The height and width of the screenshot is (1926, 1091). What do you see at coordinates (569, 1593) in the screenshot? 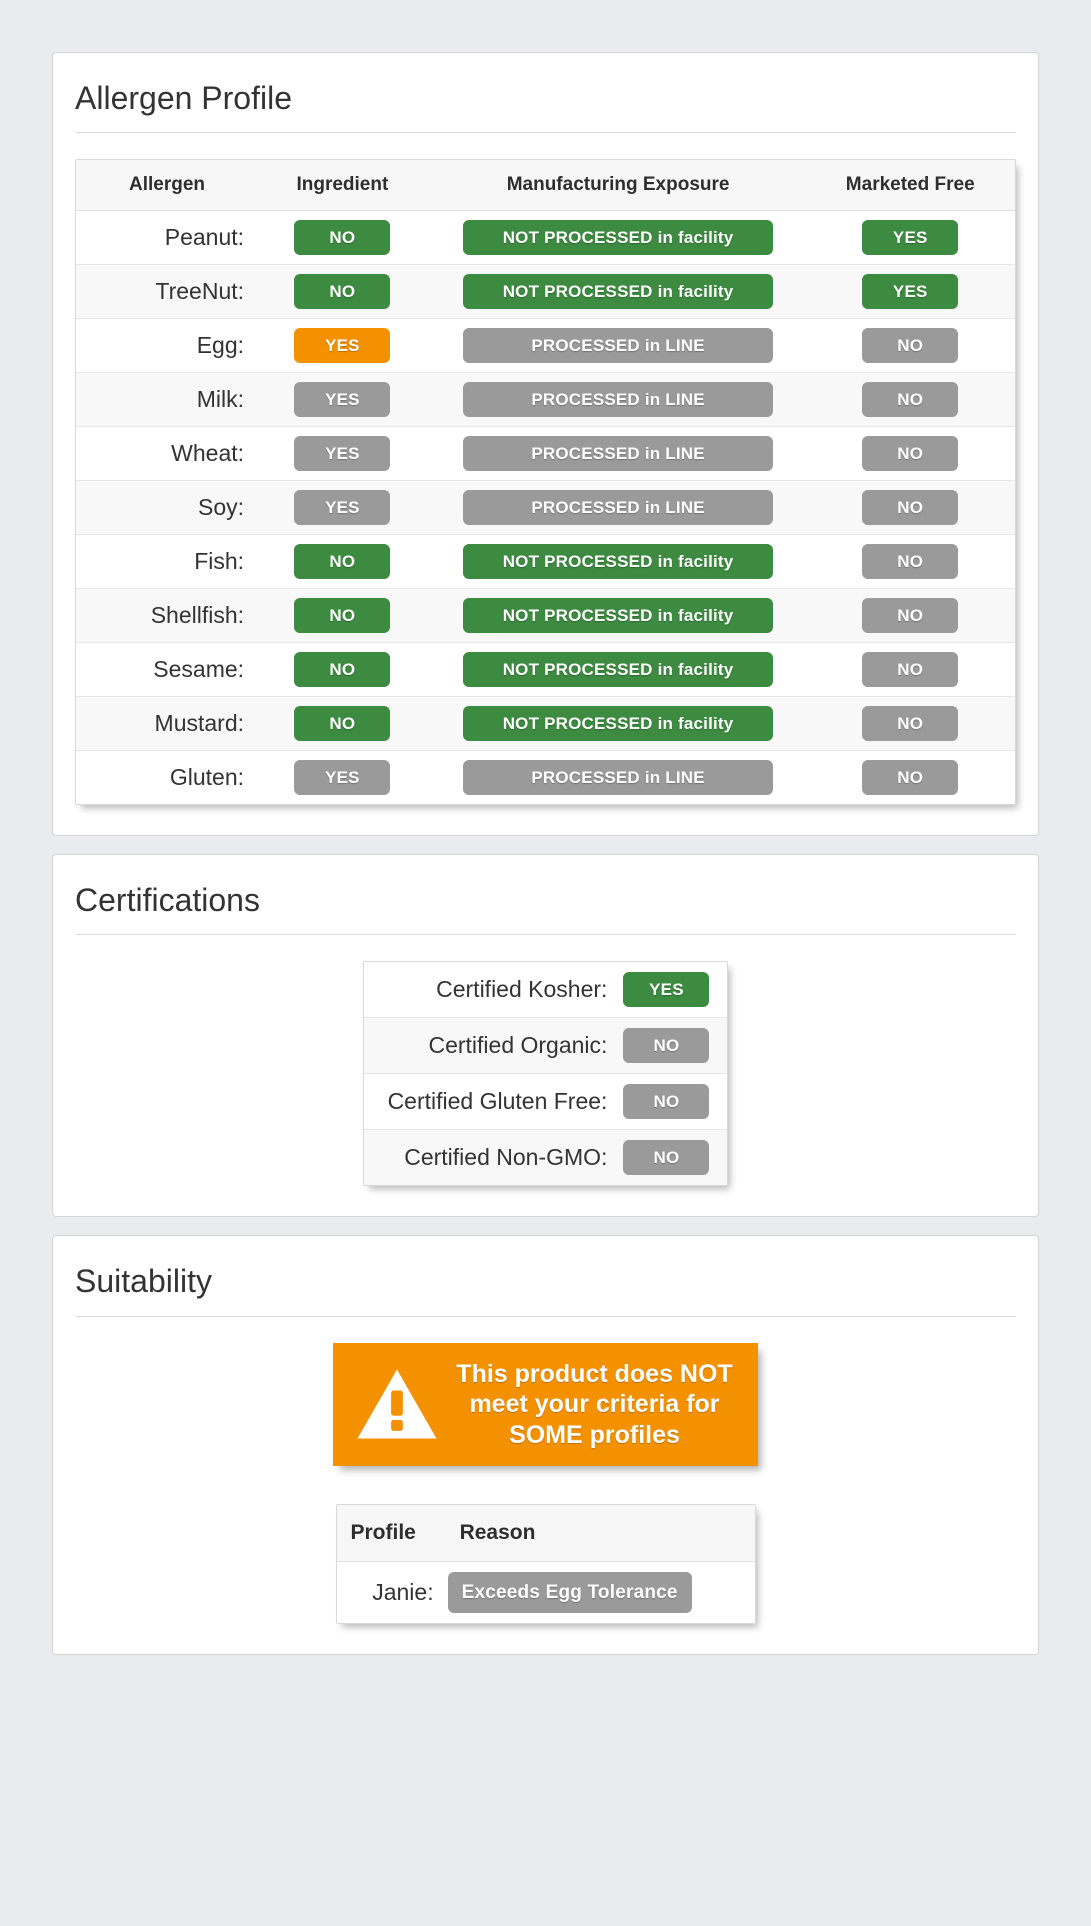
I see `profile-reason-badge: Exceeds Egg Tolerance` at bounding box center [569, 1593].